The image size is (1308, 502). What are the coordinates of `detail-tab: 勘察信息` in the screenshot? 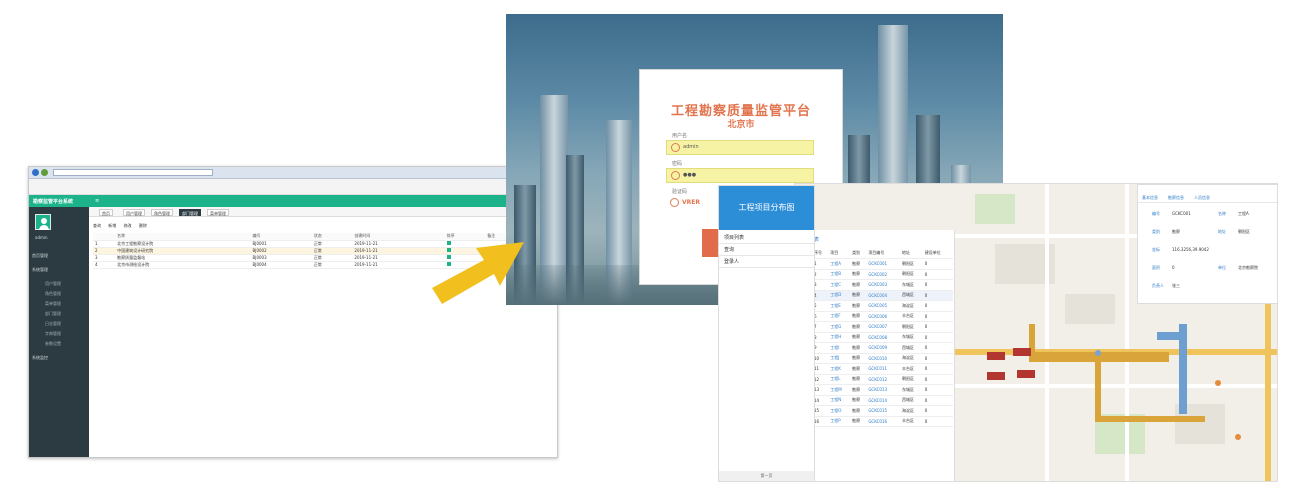 It's located at (1176, 198).